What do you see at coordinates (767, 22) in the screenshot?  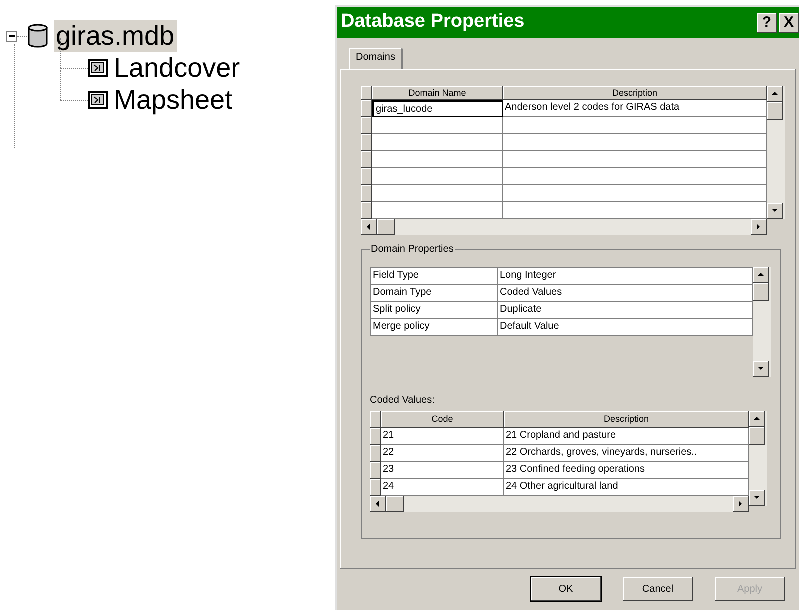 I see `help-button: ?` at bounding box center [767, 22].